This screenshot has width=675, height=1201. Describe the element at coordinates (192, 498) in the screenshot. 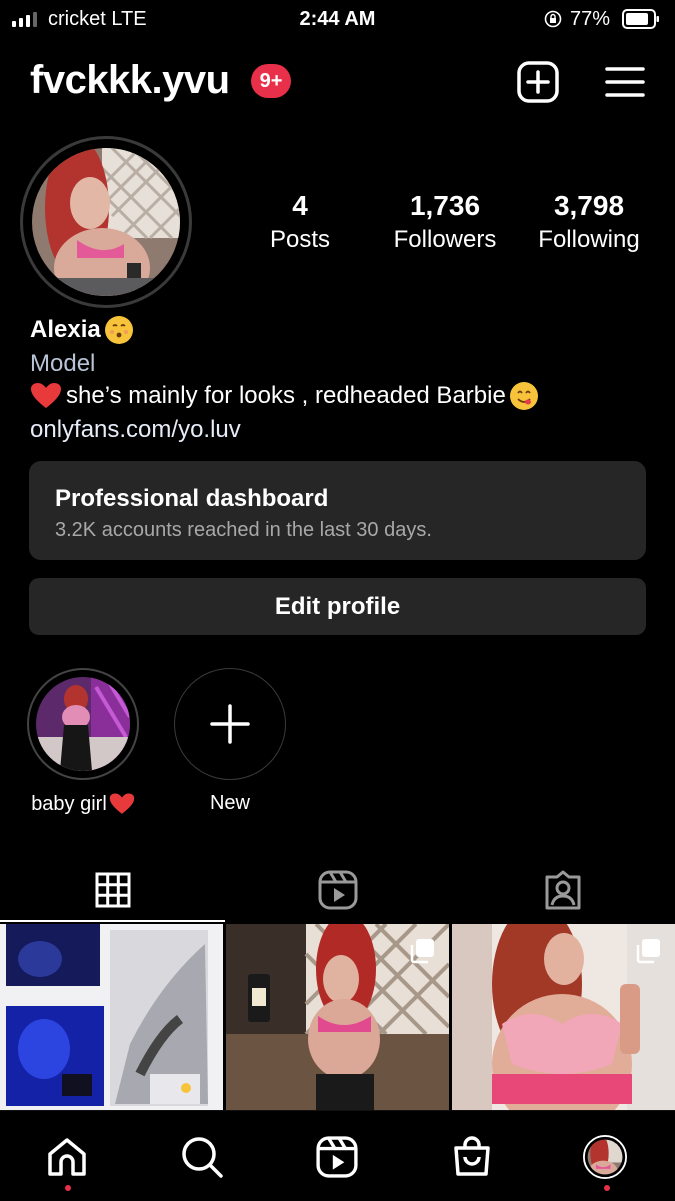

I see `dashboard-title: Professional dashboard` at that location.